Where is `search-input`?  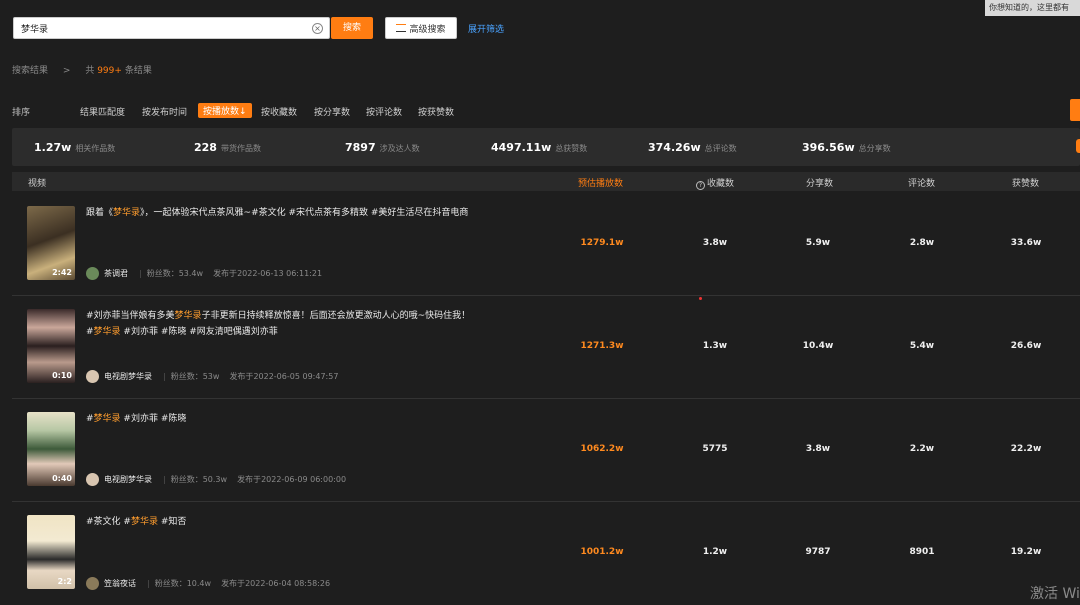
search-input is located at coordinates (166, 28).